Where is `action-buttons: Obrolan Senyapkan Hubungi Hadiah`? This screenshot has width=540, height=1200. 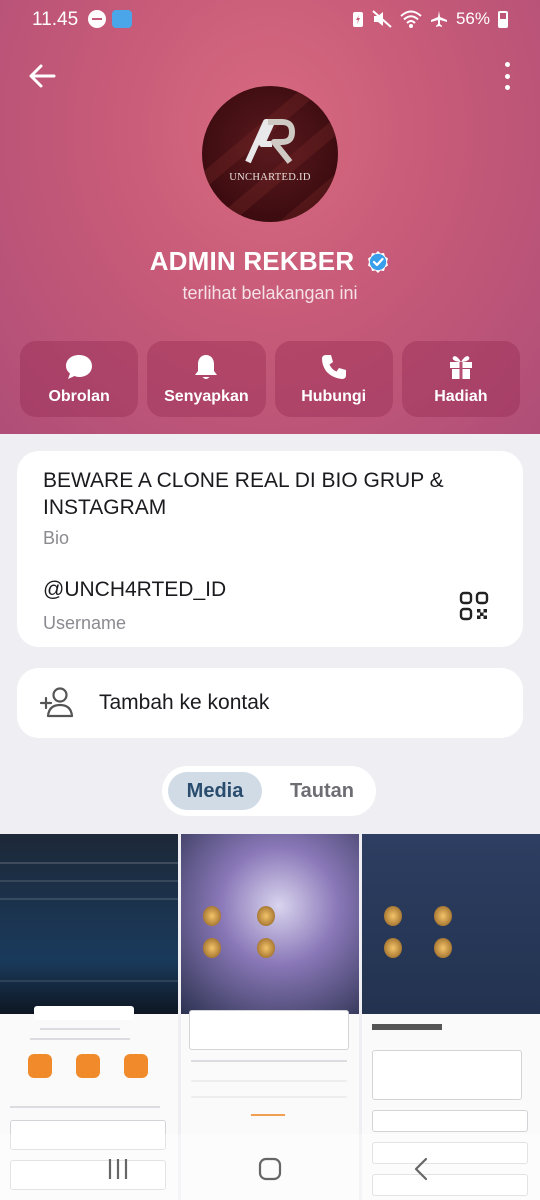
action-buttons: Obrolan Senyapkan Hubungi Hadiah is located at coordinates (270, 379).